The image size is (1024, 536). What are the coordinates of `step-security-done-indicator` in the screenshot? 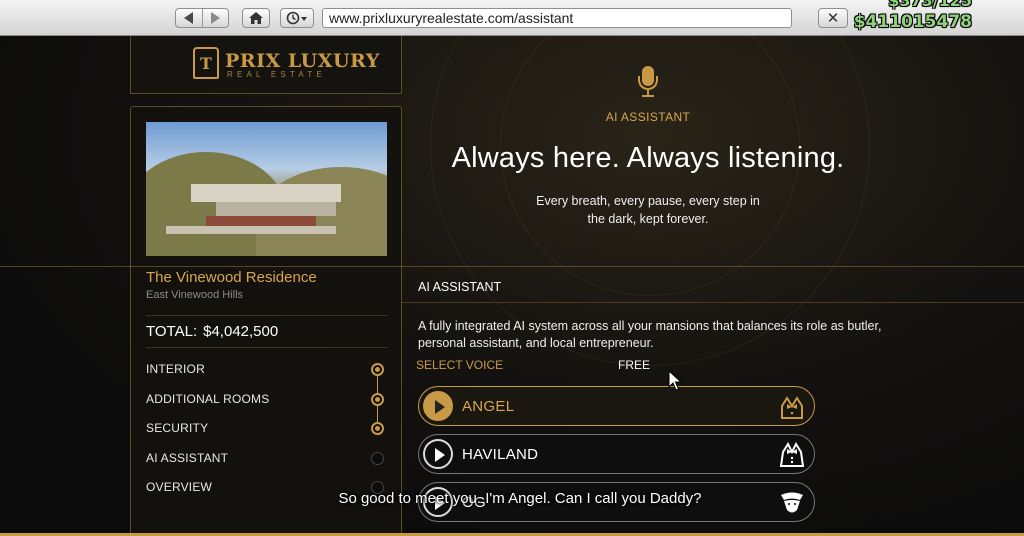 It's located at (377, 428).